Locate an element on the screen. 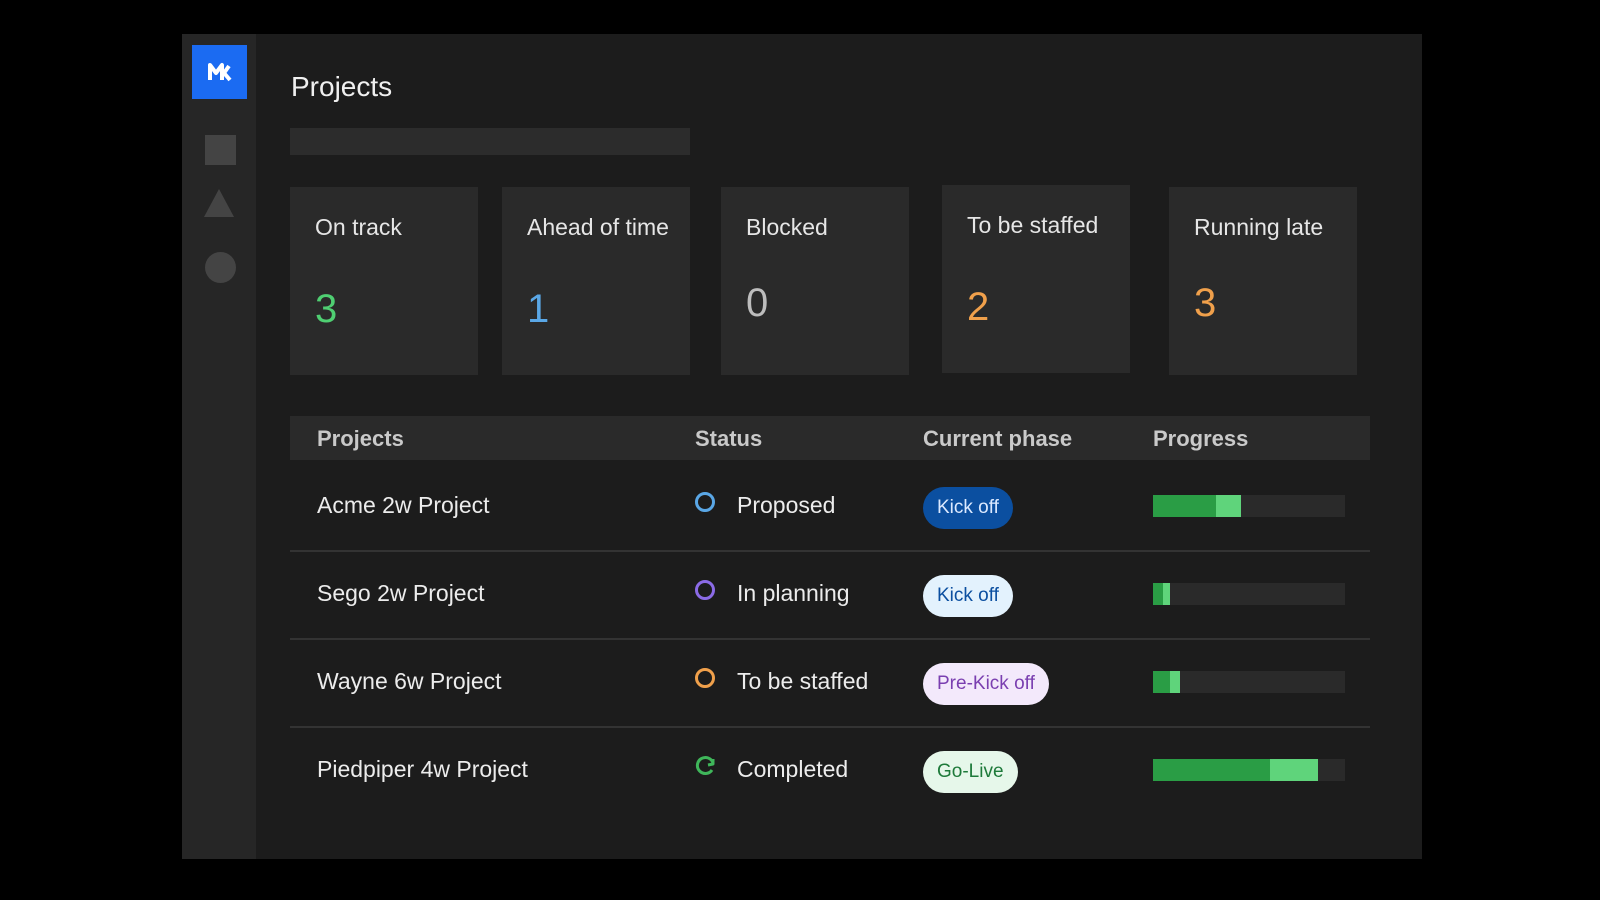 This screenshot has width=1600, height=900. status-text: Completed is located at coordinates (793, 769).